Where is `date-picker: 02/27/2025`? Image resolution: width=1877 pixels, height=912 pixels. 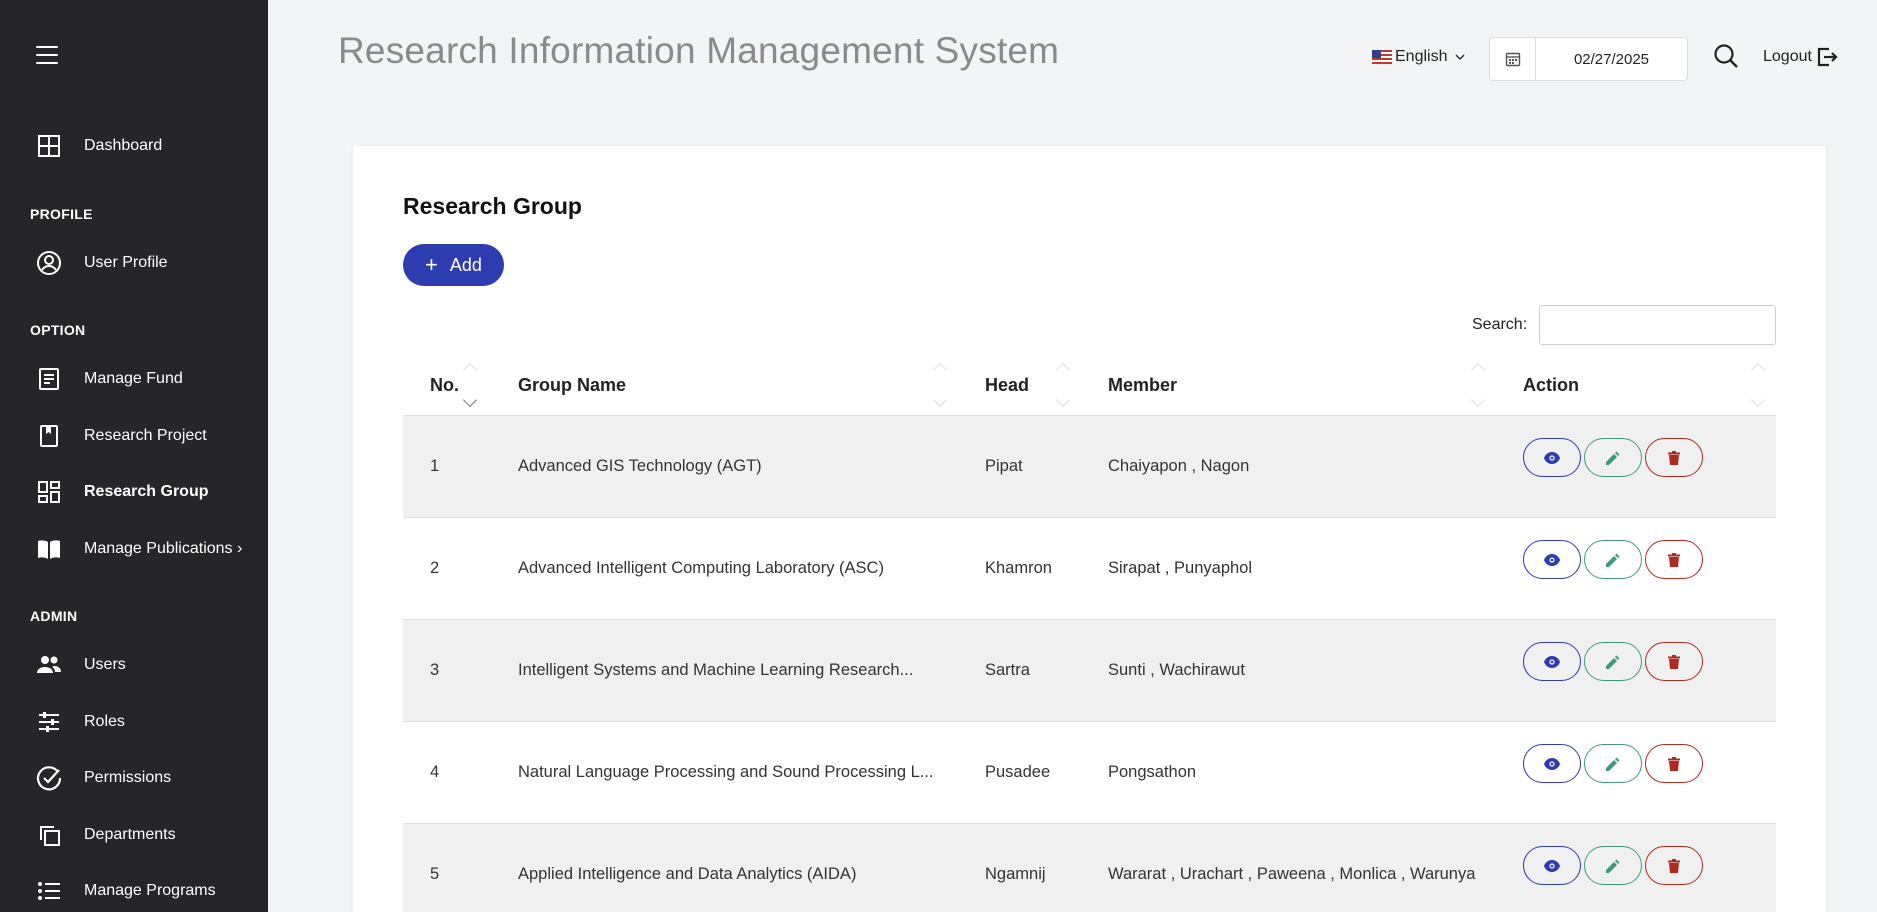
date-picker: 02/27/2025 is located at coordinates (1588, 59).